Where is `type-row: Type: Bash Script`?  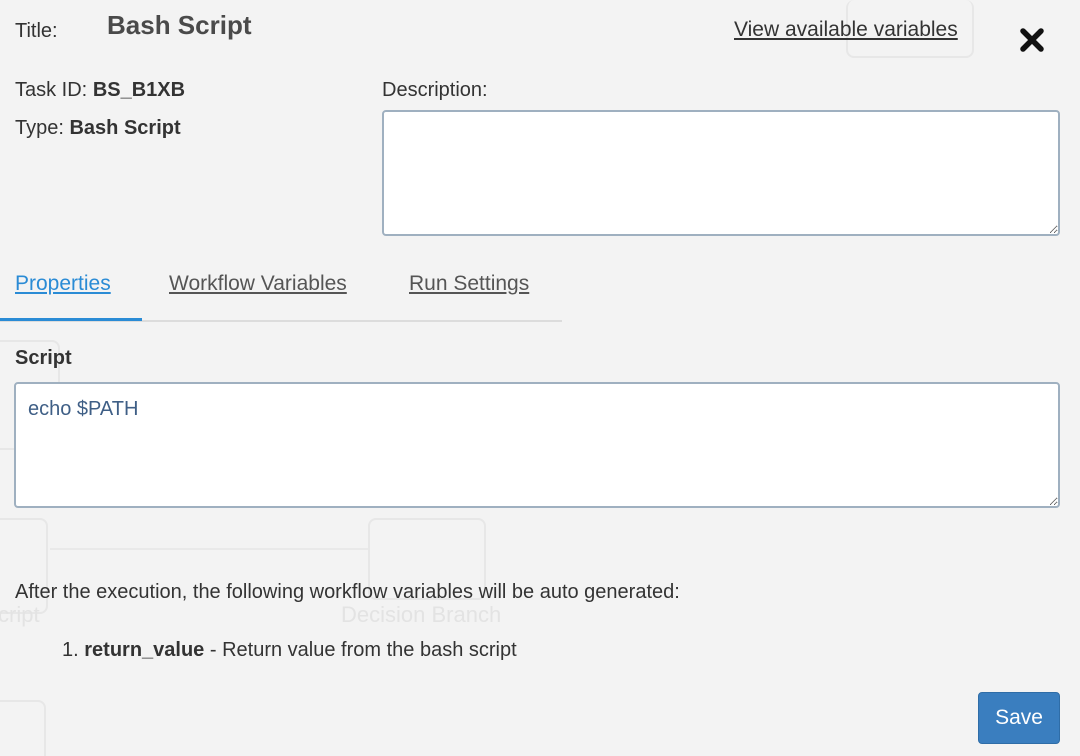
type-row: Type: Bash Script is located at coordinates (98, 128).